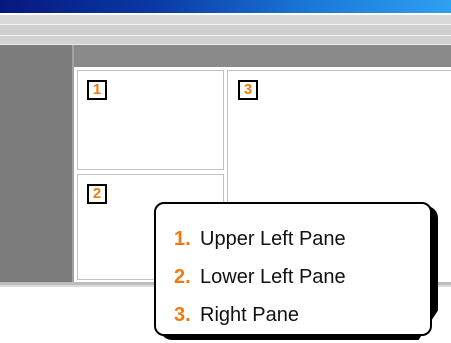 The width and height of the screenshot is (451, 343). What do you see at coordinates (249, 314) in the screenshot?
I see `legend-item-label: Right Pane` at bounding box center [249, 314].